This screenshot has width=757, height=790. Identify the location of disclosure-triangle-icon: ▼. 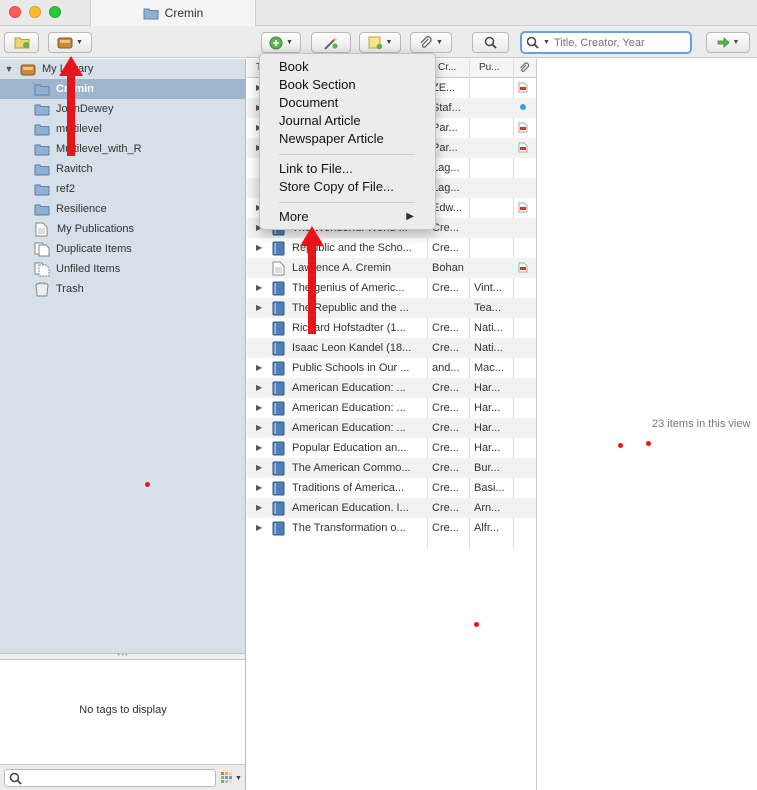
(9, 69).